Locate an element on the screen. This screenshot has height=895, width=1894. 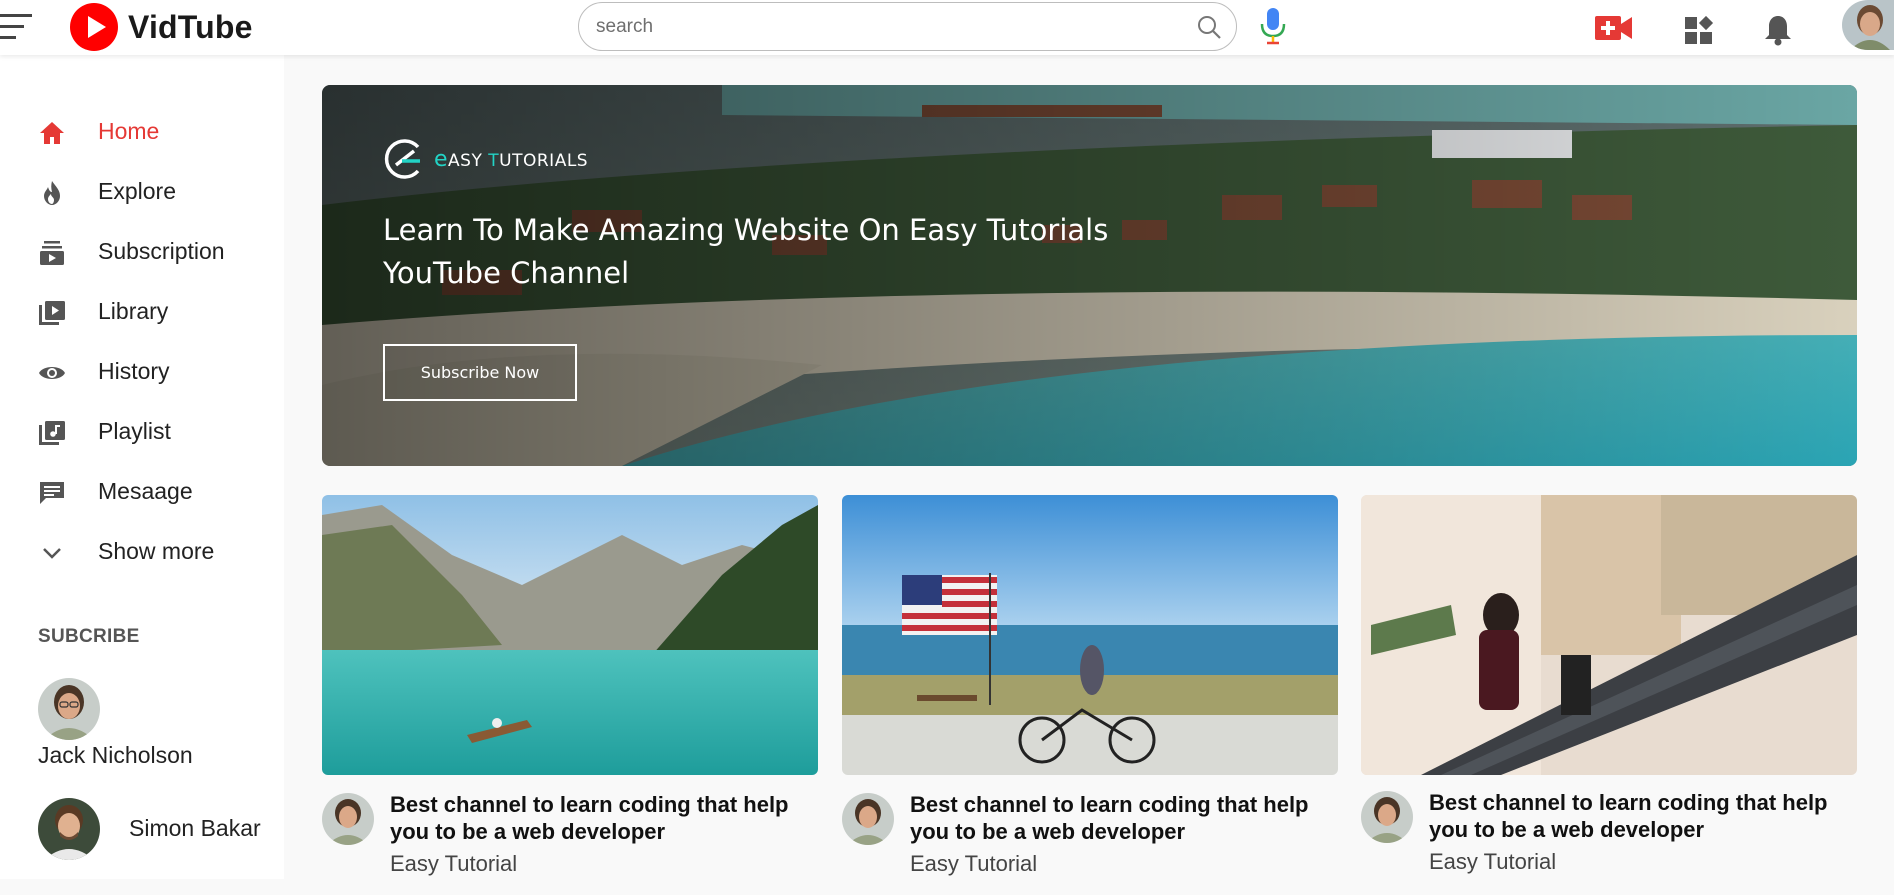
video-thumbnail-mountain-lake is located at coordinates (570, 635).